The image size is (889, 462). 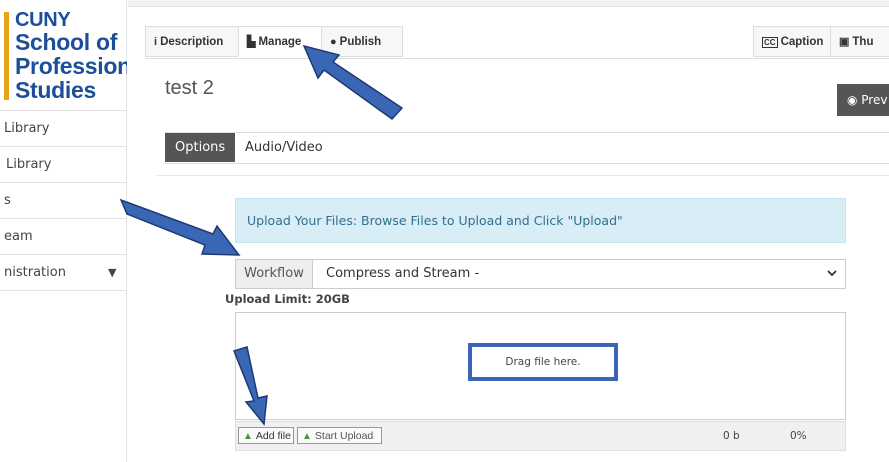 What do you see at coordinates (63, 236) in the screenshot?
I see `sidebar-item-stream: eam` at bounding box center [63, 236].